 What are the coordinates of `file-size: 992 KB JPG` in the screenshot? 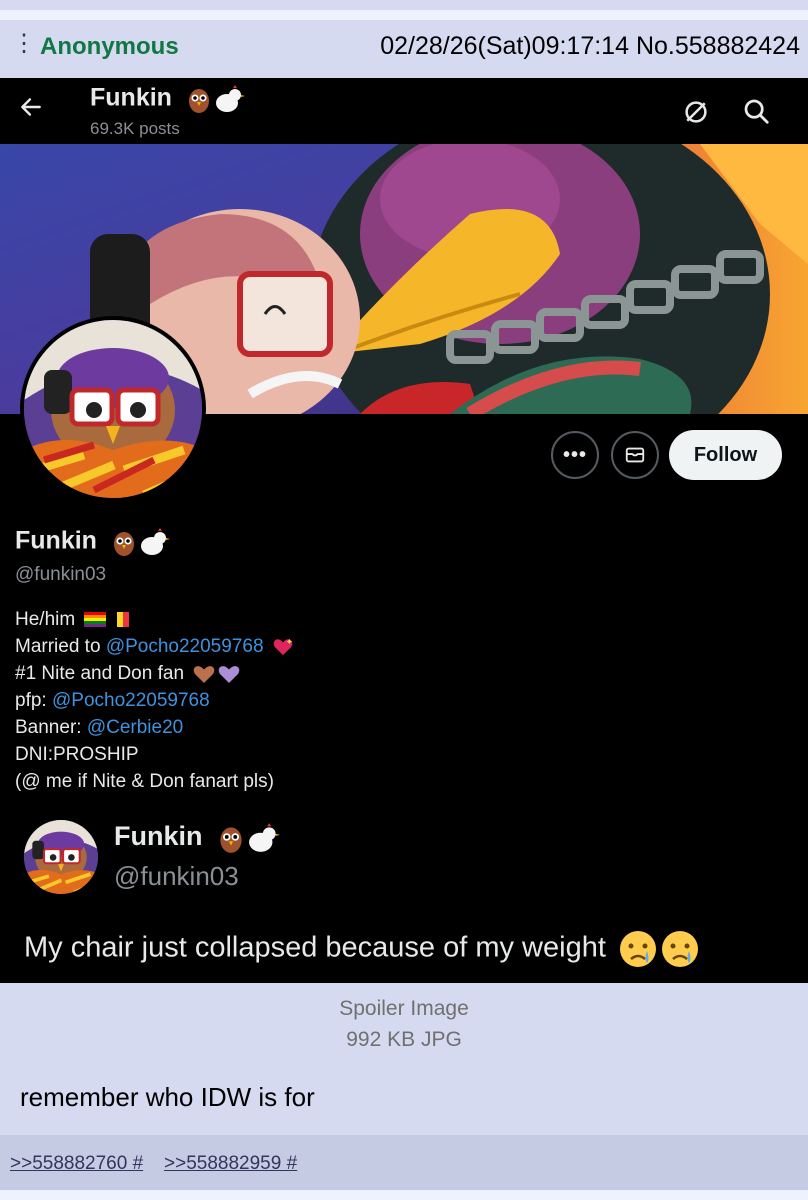 It's located at (404, 1039).